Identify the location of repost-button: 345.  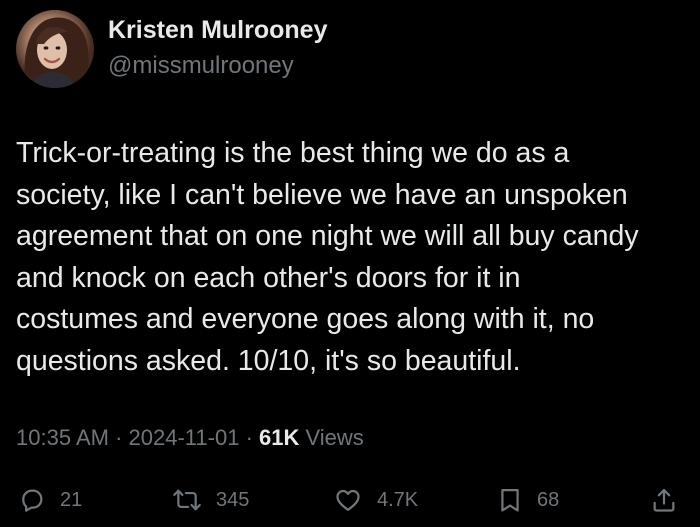
(210, 500).